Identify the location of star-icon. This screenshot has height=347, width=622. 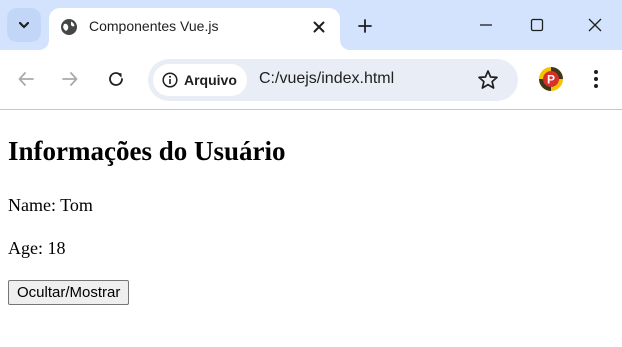
(488, 80).